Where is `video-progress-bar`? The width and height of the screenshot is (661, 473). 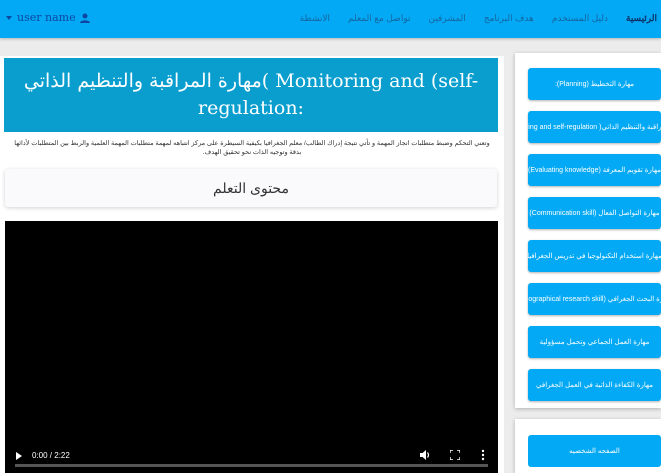 video-progress-bar is located at coordinates (251, 465).